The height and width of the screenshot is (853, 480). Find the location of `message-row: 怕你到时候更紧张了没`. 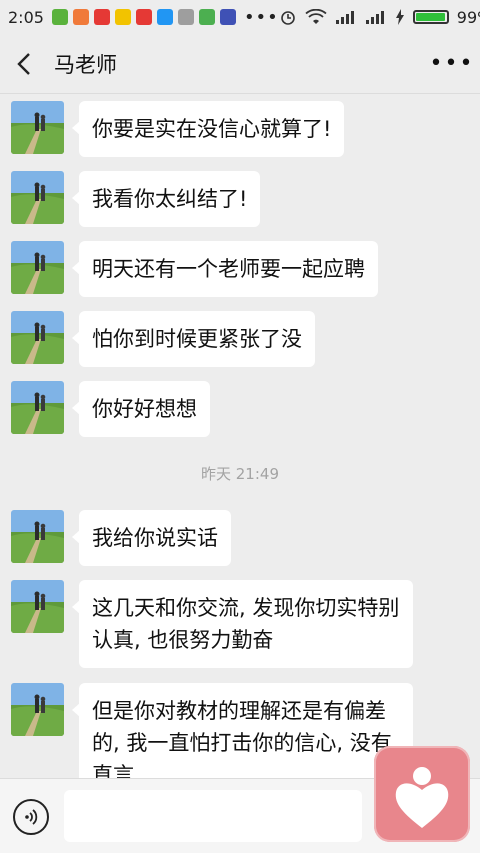

message-row: 怕你到时候更紧张了没 is located at coordinates (163, 339).